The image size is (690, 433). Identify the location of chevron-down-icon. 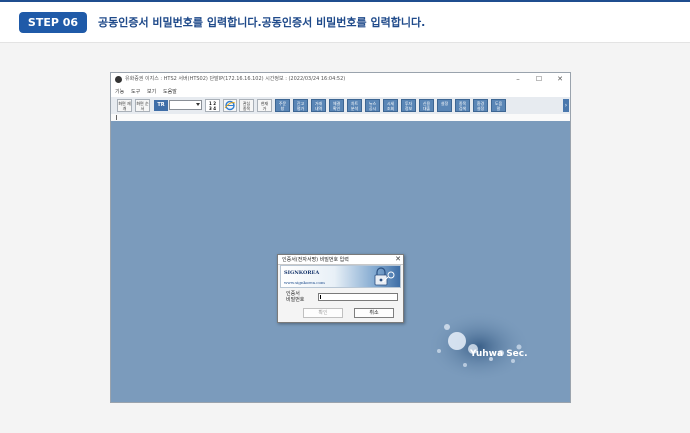
(198, 104).